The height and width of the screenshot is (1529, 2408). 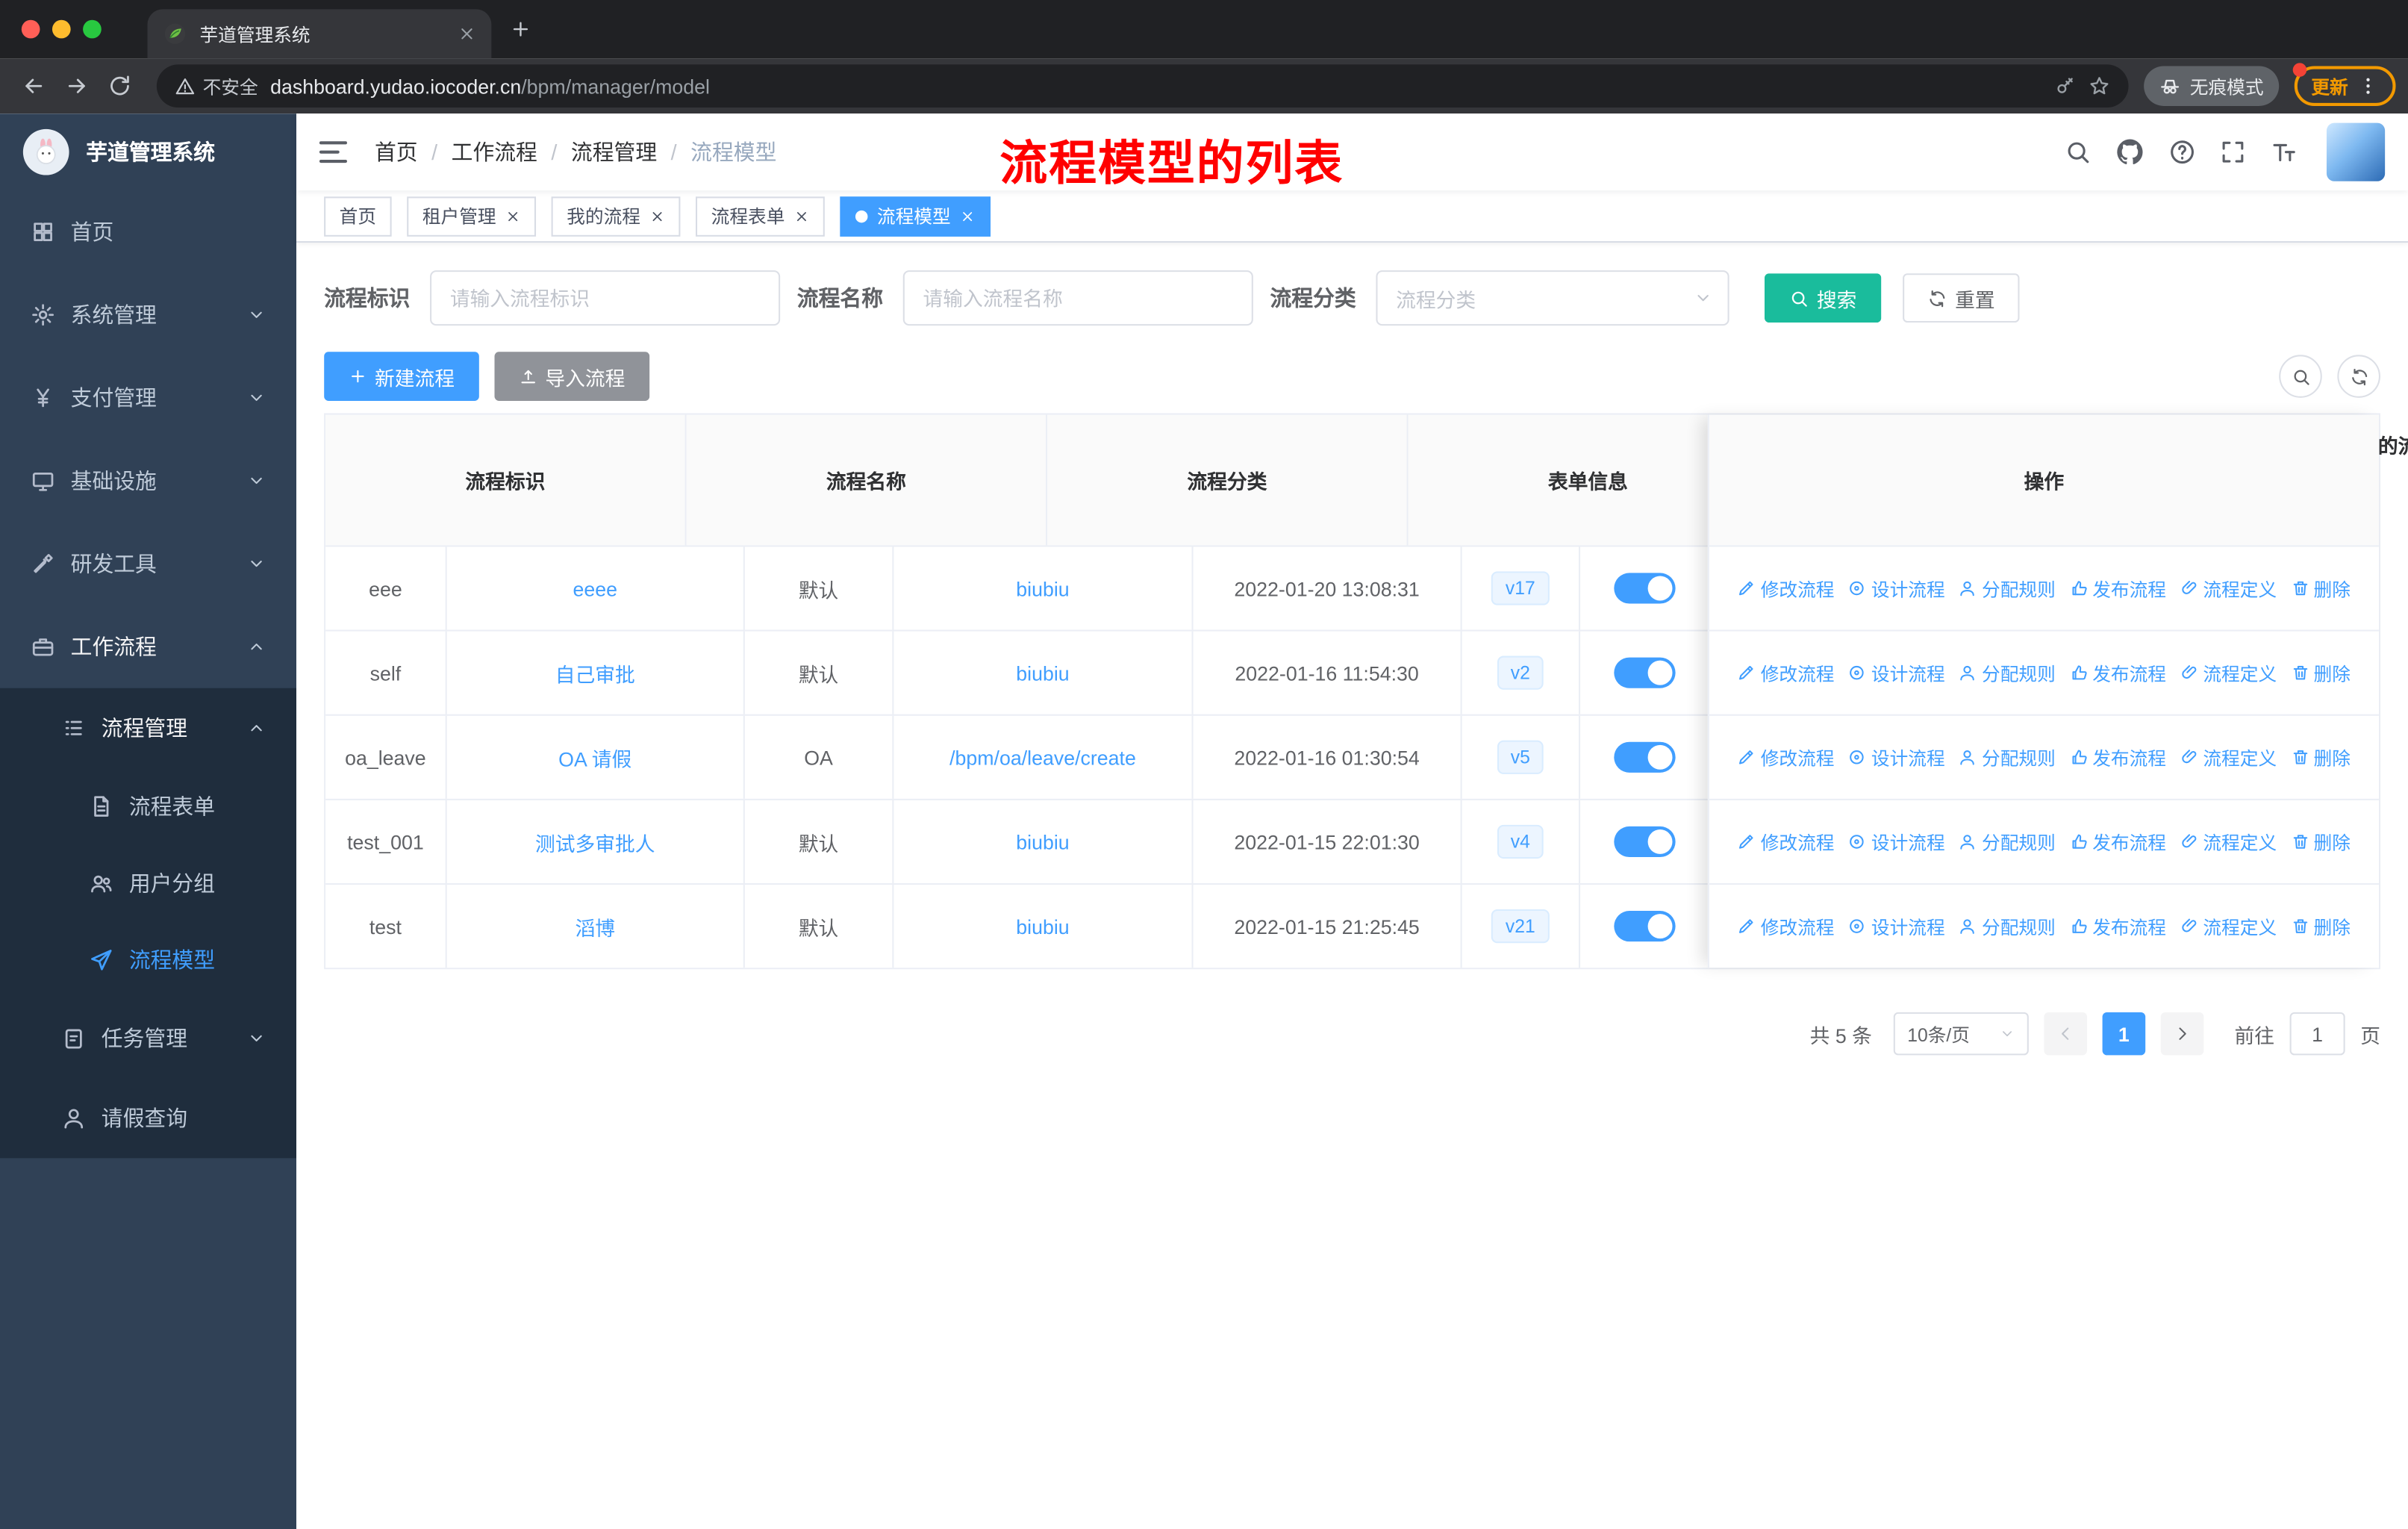 I want to click on sidebar-item-home: 首页, so click(x=148, y=231).